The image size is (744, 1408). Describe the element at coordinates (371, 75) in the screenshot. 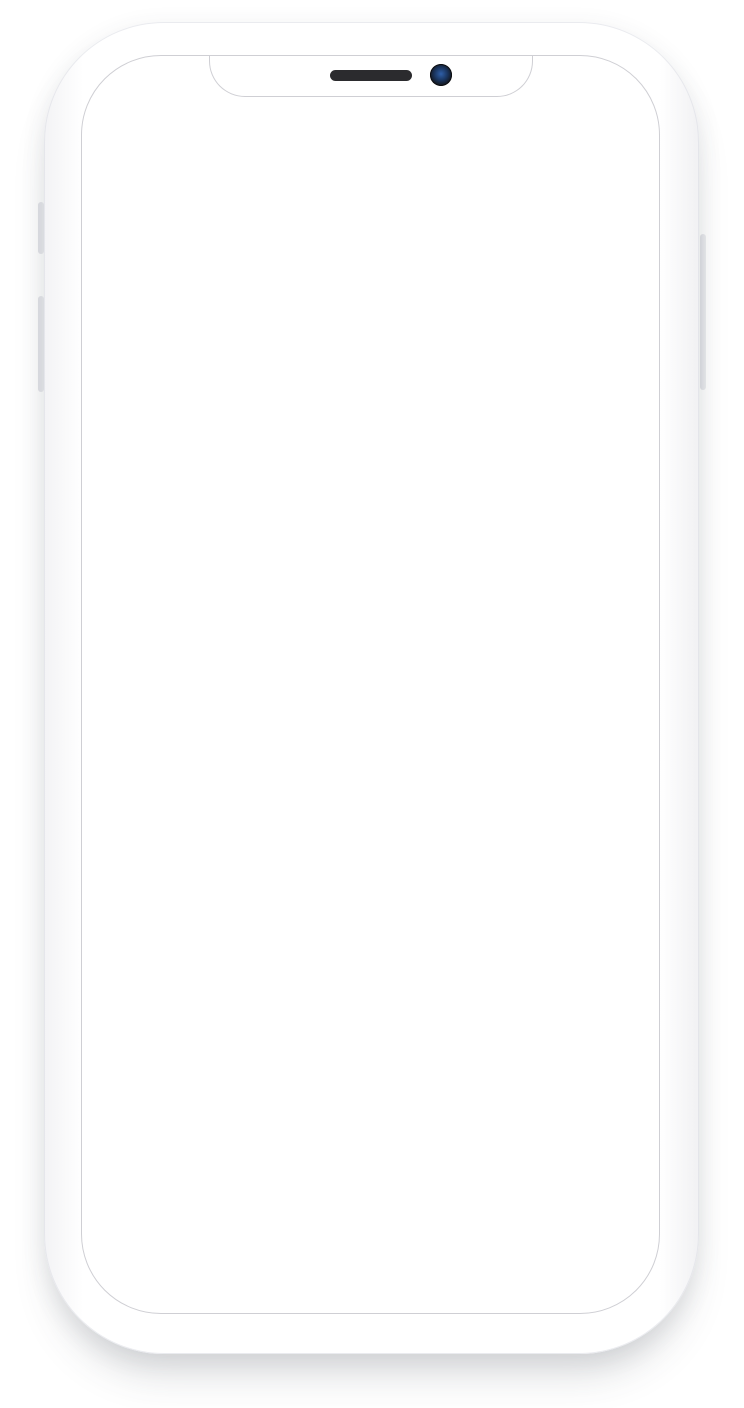

I see `speaker-grille-icon` at that location.